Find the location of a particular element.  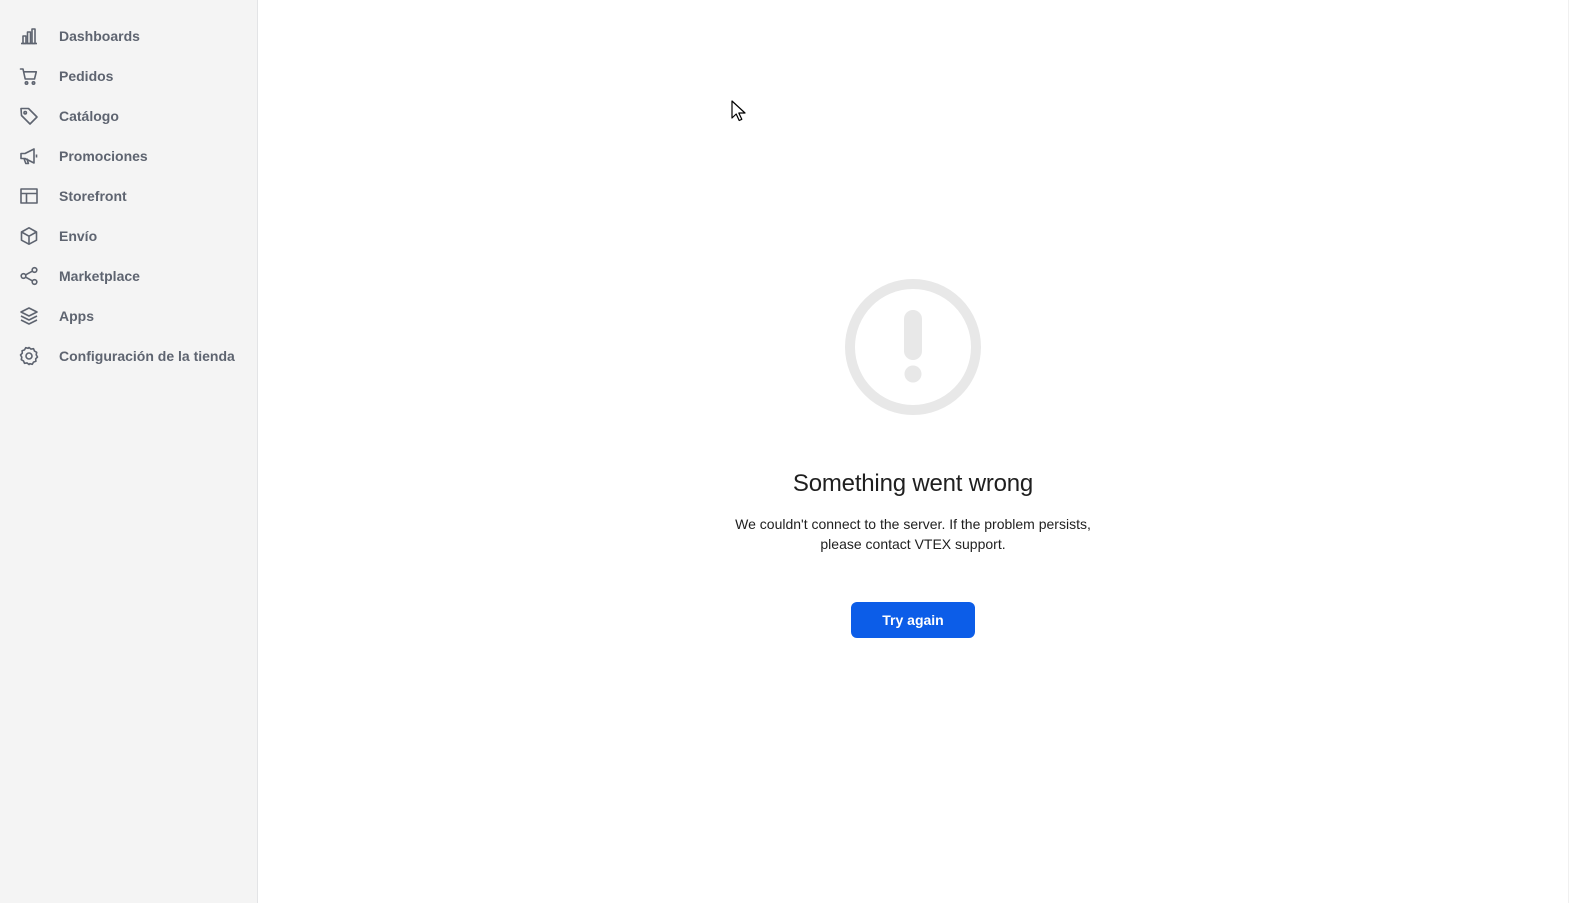

cart-icon is located at coordinates (29, 76).